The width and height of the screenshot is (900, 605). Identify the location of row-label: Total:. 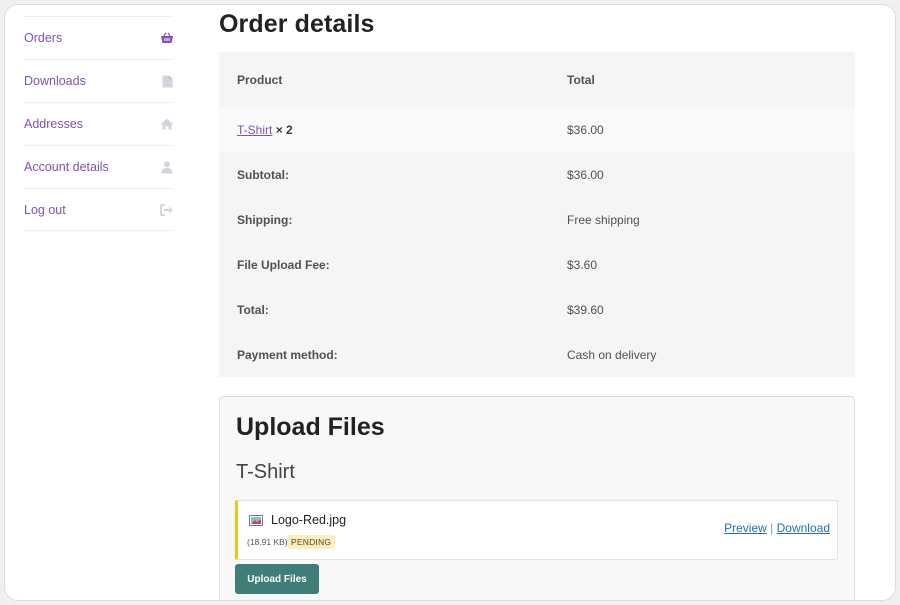
(253, 309).